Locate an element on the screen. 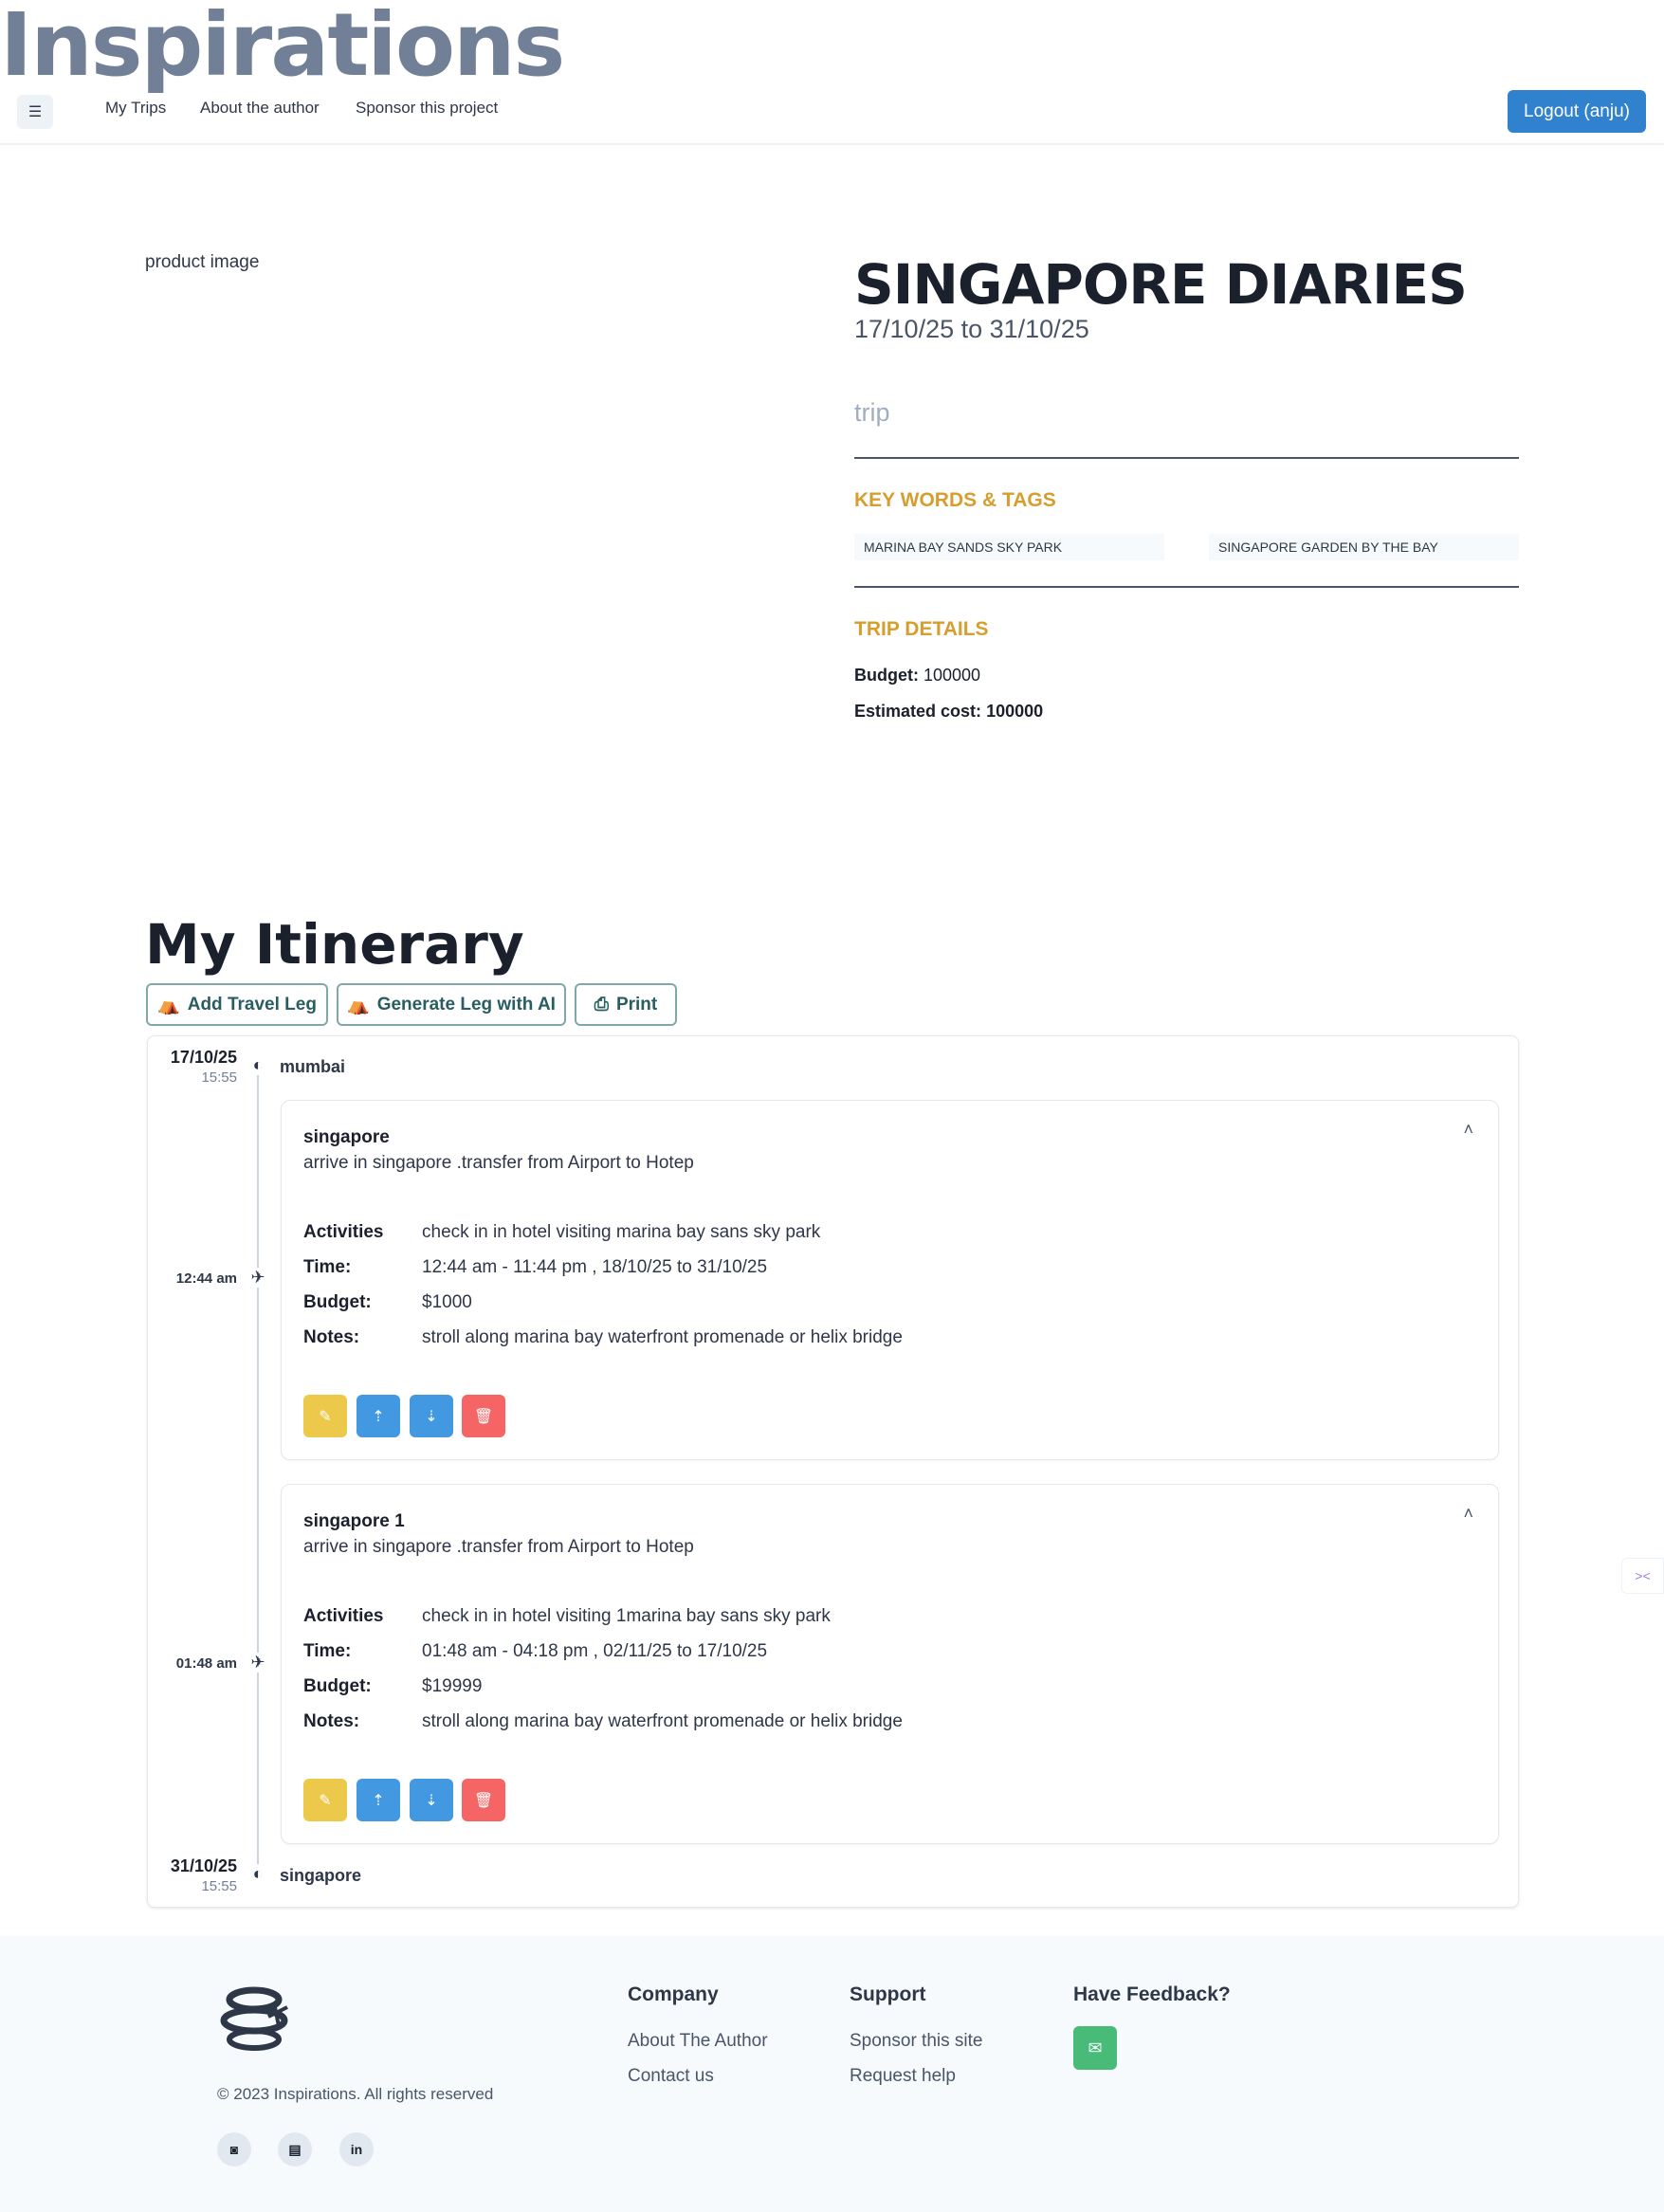 This screenshot has width=1664, height=2212. product-image: product image is located at coordinates (202, 262).